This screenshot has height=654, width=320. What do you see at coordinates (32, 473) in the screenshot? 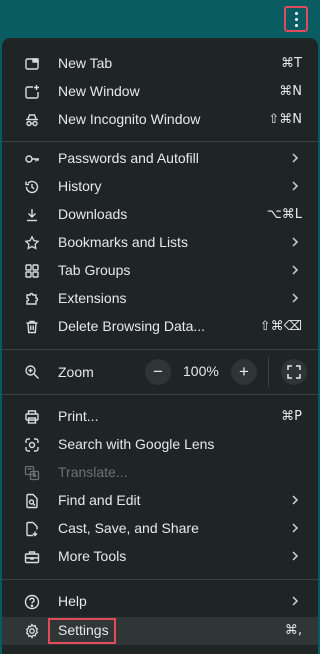
I see `translate-icon` at bounding box center [32, 473].